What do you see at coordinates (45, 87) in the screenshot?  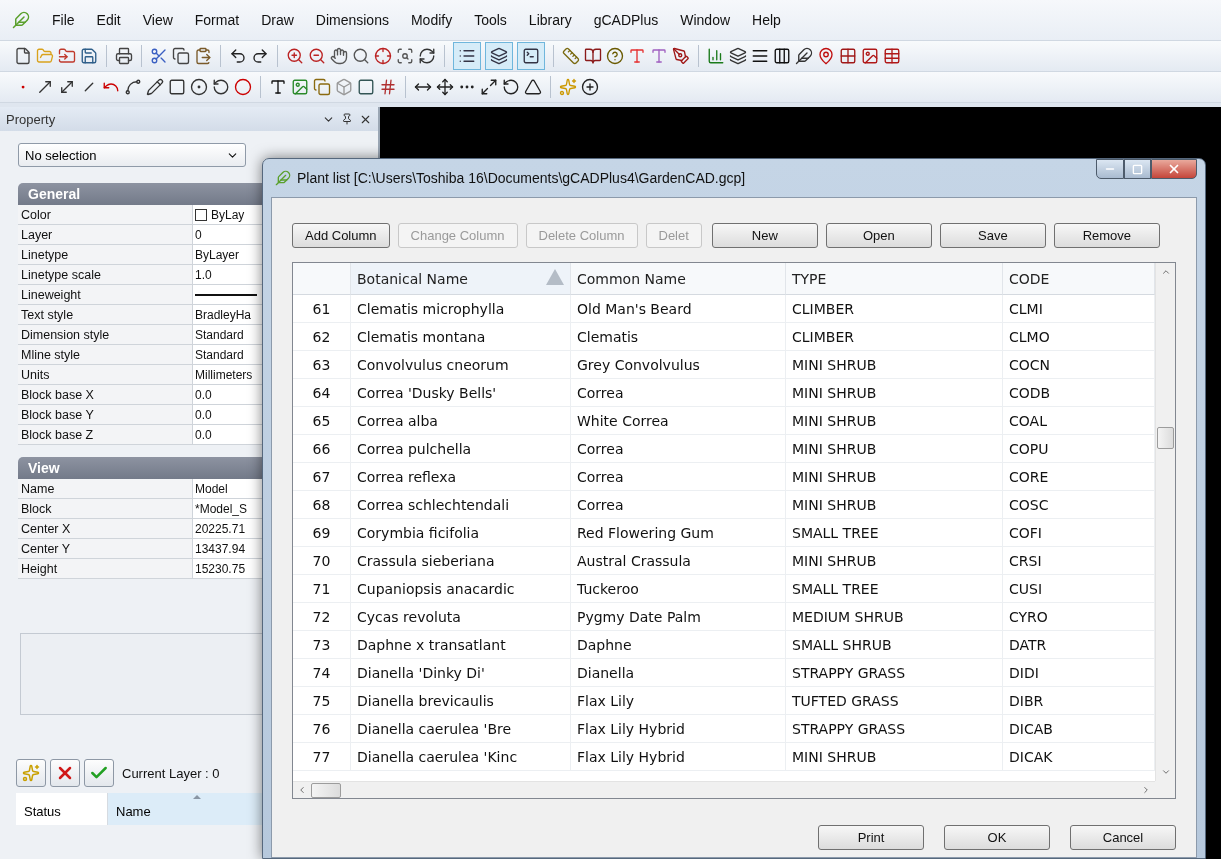 I see `arrow-icon` at bounding box center [45, 87].